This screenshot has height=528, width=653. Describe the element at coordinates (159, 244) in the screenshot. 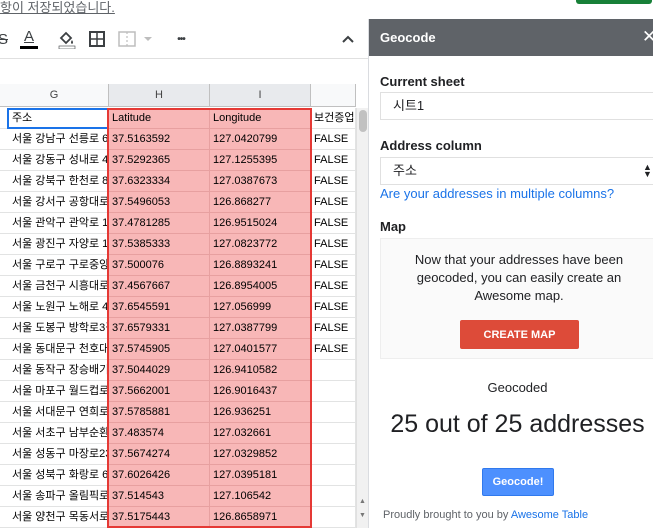

I see `table-cell: 37.5385333` at that location.